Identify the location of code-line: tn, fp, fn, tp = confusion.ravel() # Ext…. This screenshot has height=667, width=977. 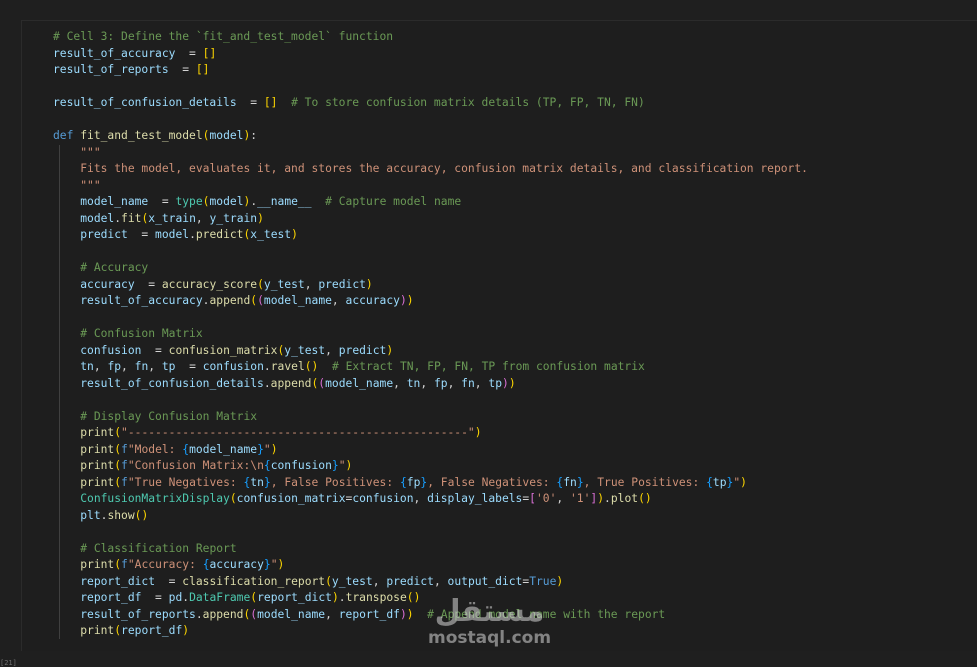
(430, 367).